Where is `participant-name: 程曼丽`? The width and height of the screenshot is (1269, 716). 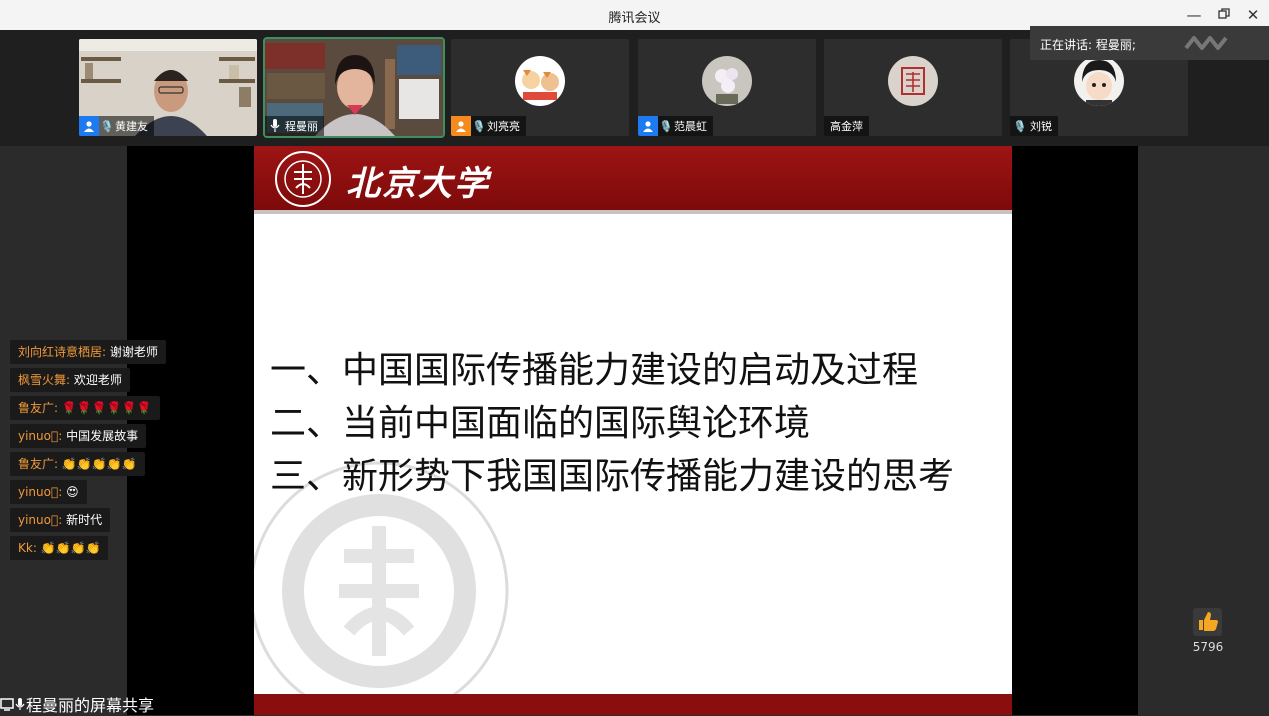 participant-name: 程曼丽 is located at coordinates (301, 126).